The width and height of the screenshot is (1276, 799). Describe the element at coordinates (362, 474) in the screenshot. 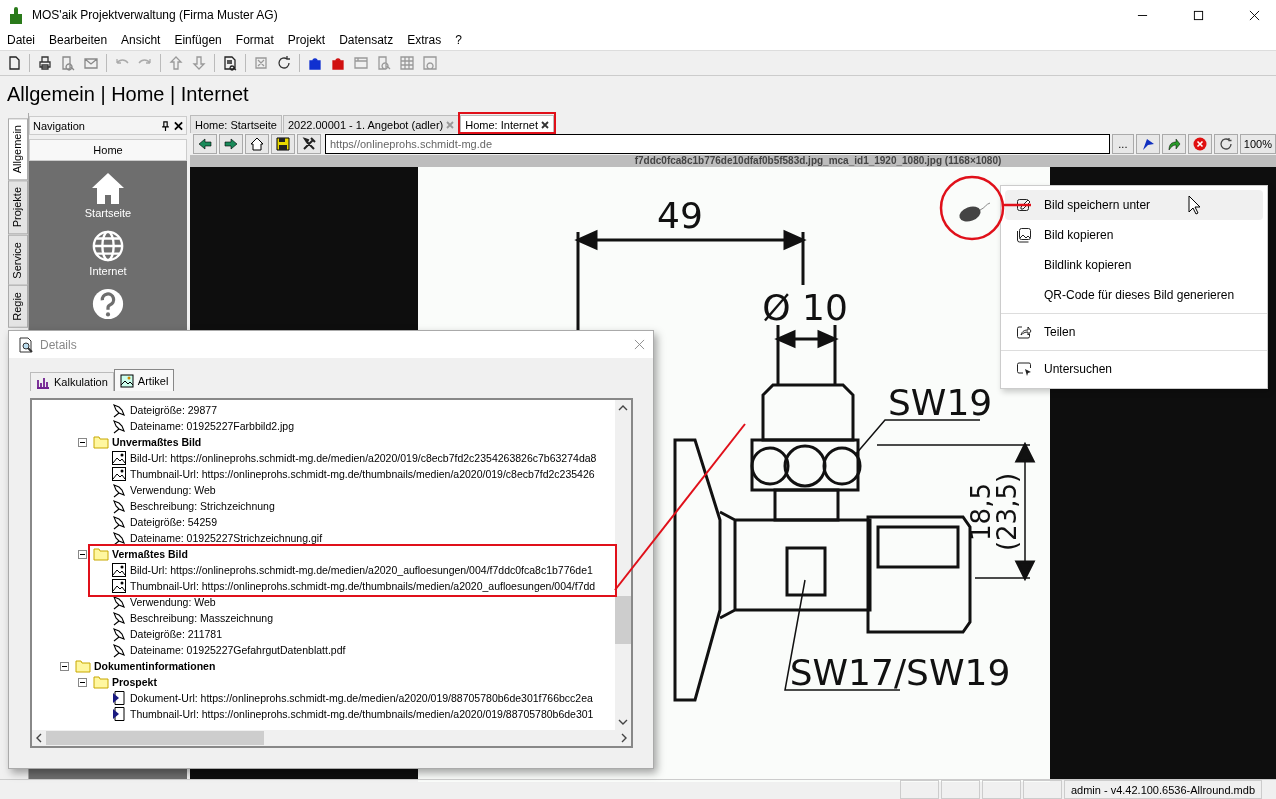

I see `tree-item: Thumbnail-Url: https://onlineprohs.schmidt-mg.de/thumbnails/medien/a2020/019/c8ecb7fd2c235426` at that location.